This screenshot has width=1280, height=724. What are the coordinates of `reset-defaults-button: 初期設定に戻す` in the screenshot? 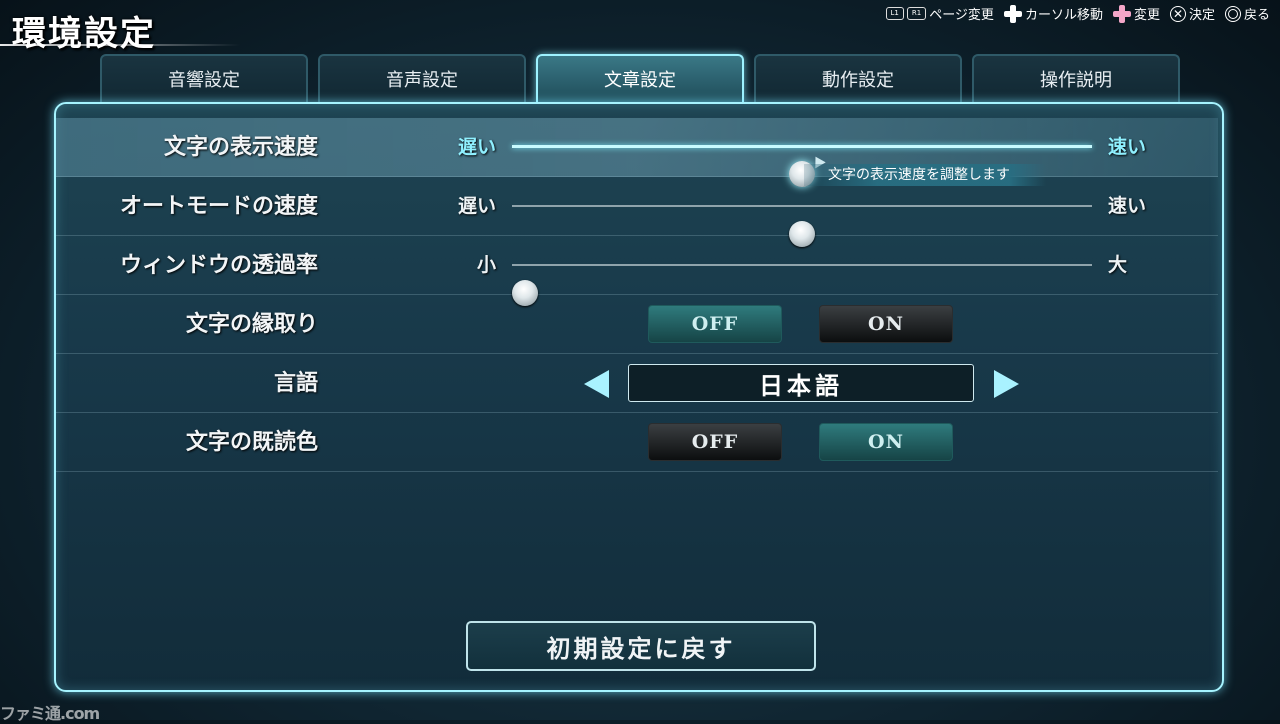 It's located at (641, 646).